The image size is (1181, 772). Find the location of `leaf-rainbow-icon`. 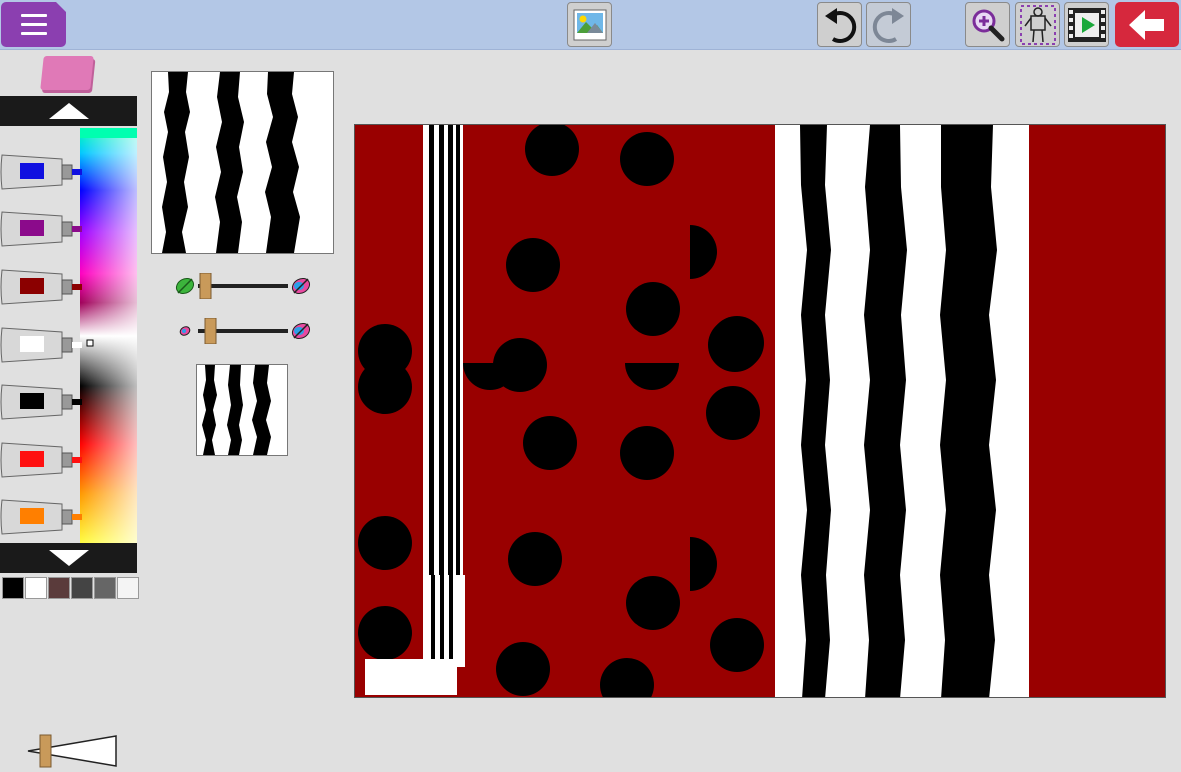

leaf-rainbow-icon is located at coordinates (301, 286).